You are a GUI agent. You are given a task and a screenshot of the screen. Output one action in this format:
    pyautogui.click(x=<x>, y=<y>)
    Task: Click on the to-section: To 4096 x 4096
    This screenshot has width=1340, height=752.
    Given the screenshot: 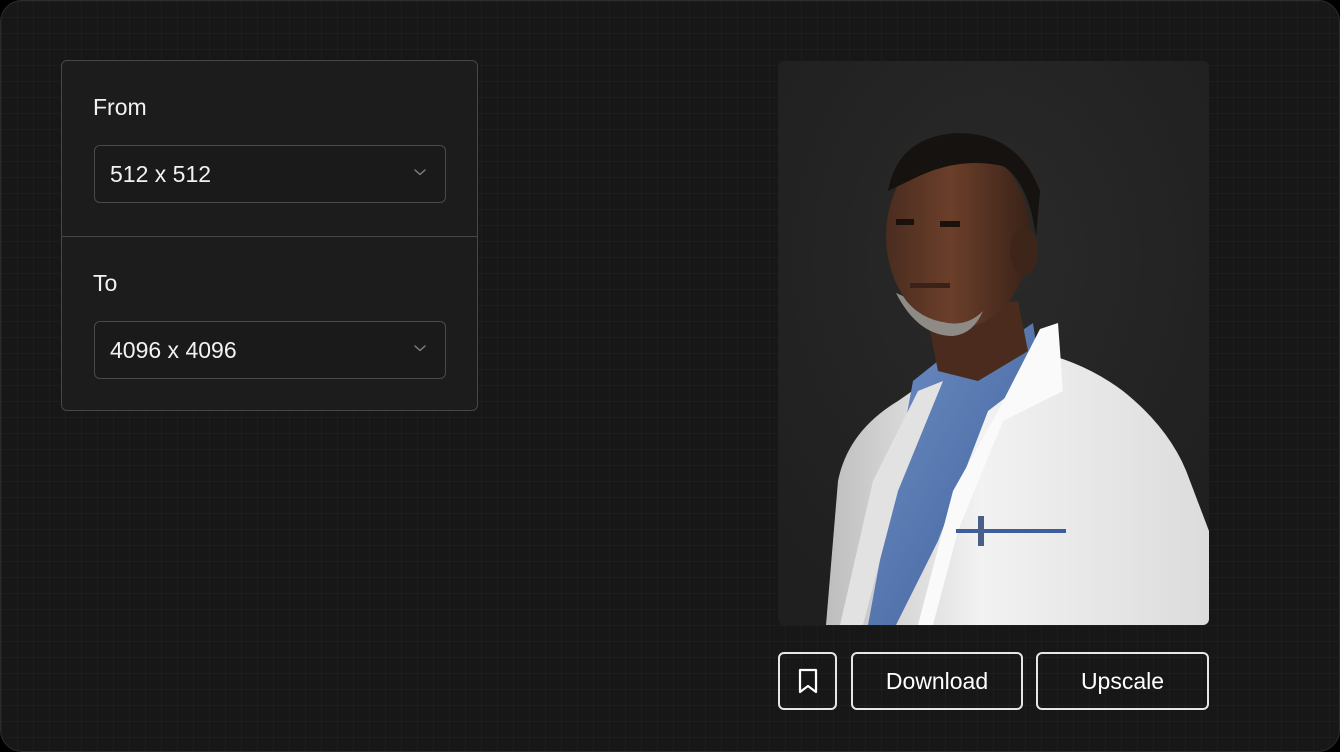 What is the action you would take?
    pyautogui.click(x=269, y=324)
    